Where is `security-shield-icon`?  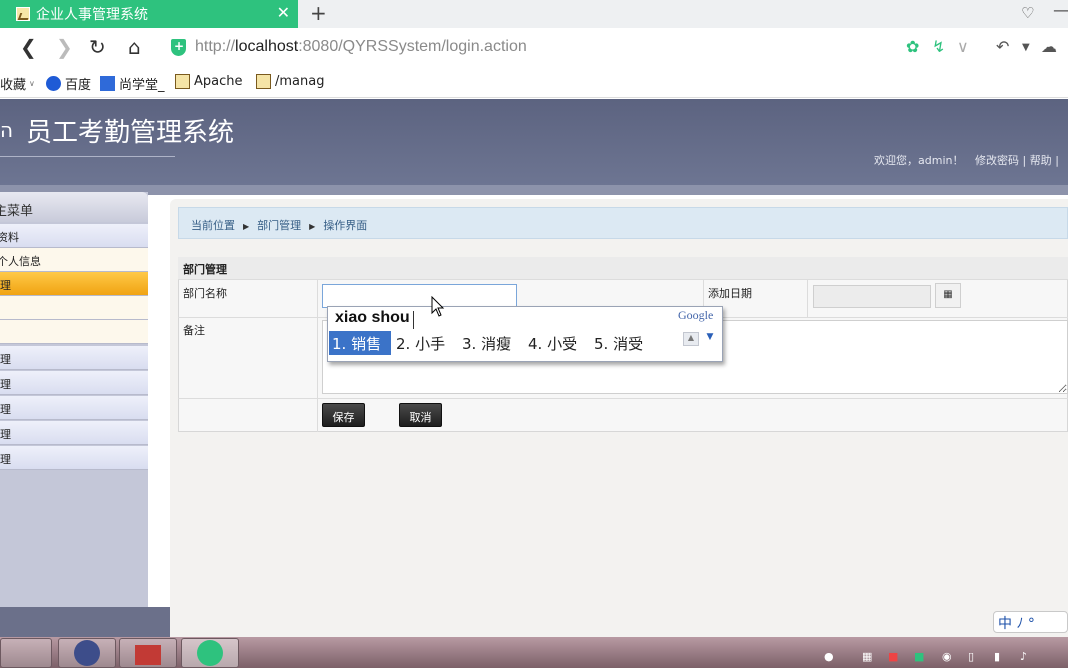 security-shield-icon is located at coordinates (178, 47).